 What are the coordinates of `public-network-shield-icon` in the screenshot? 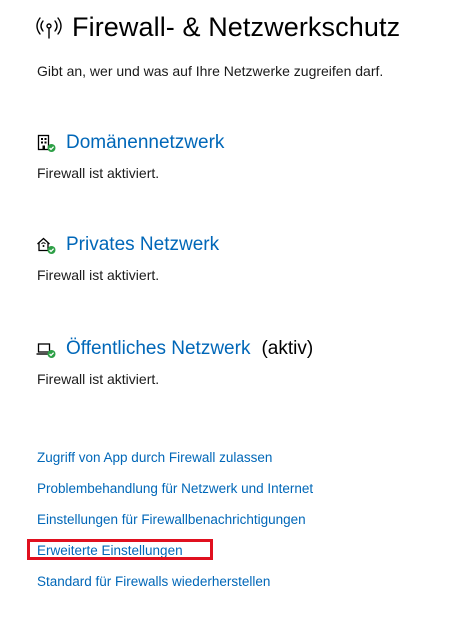 It's located at (46, 349).